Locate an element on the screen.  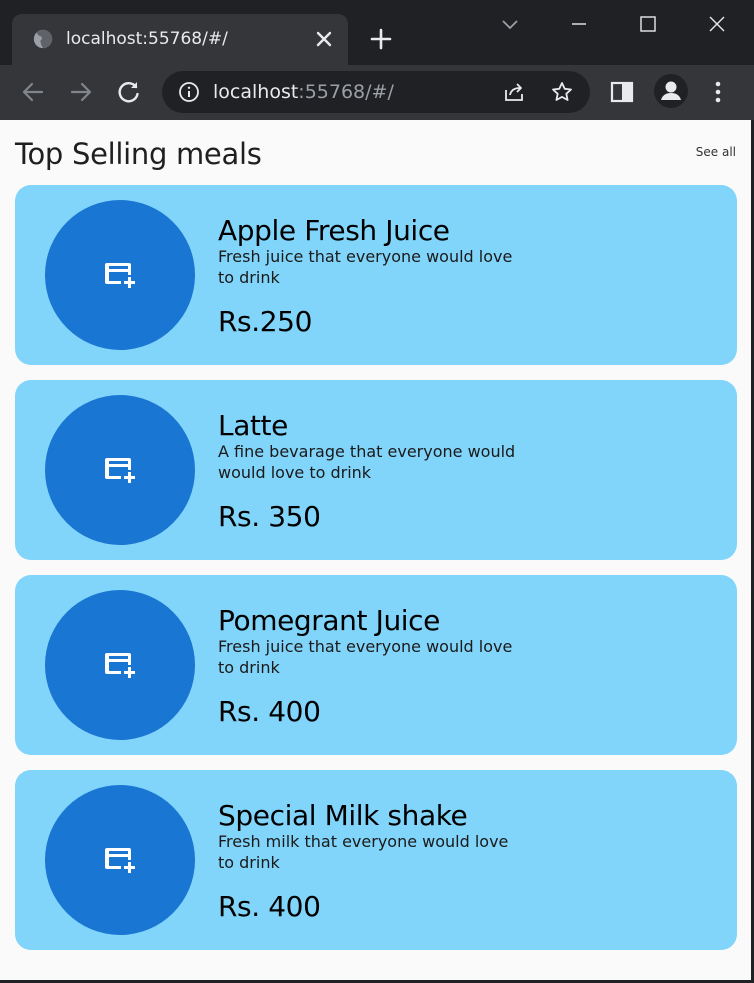
address-bar: localhost:55768/#/ is located at coordinates (376, 92).